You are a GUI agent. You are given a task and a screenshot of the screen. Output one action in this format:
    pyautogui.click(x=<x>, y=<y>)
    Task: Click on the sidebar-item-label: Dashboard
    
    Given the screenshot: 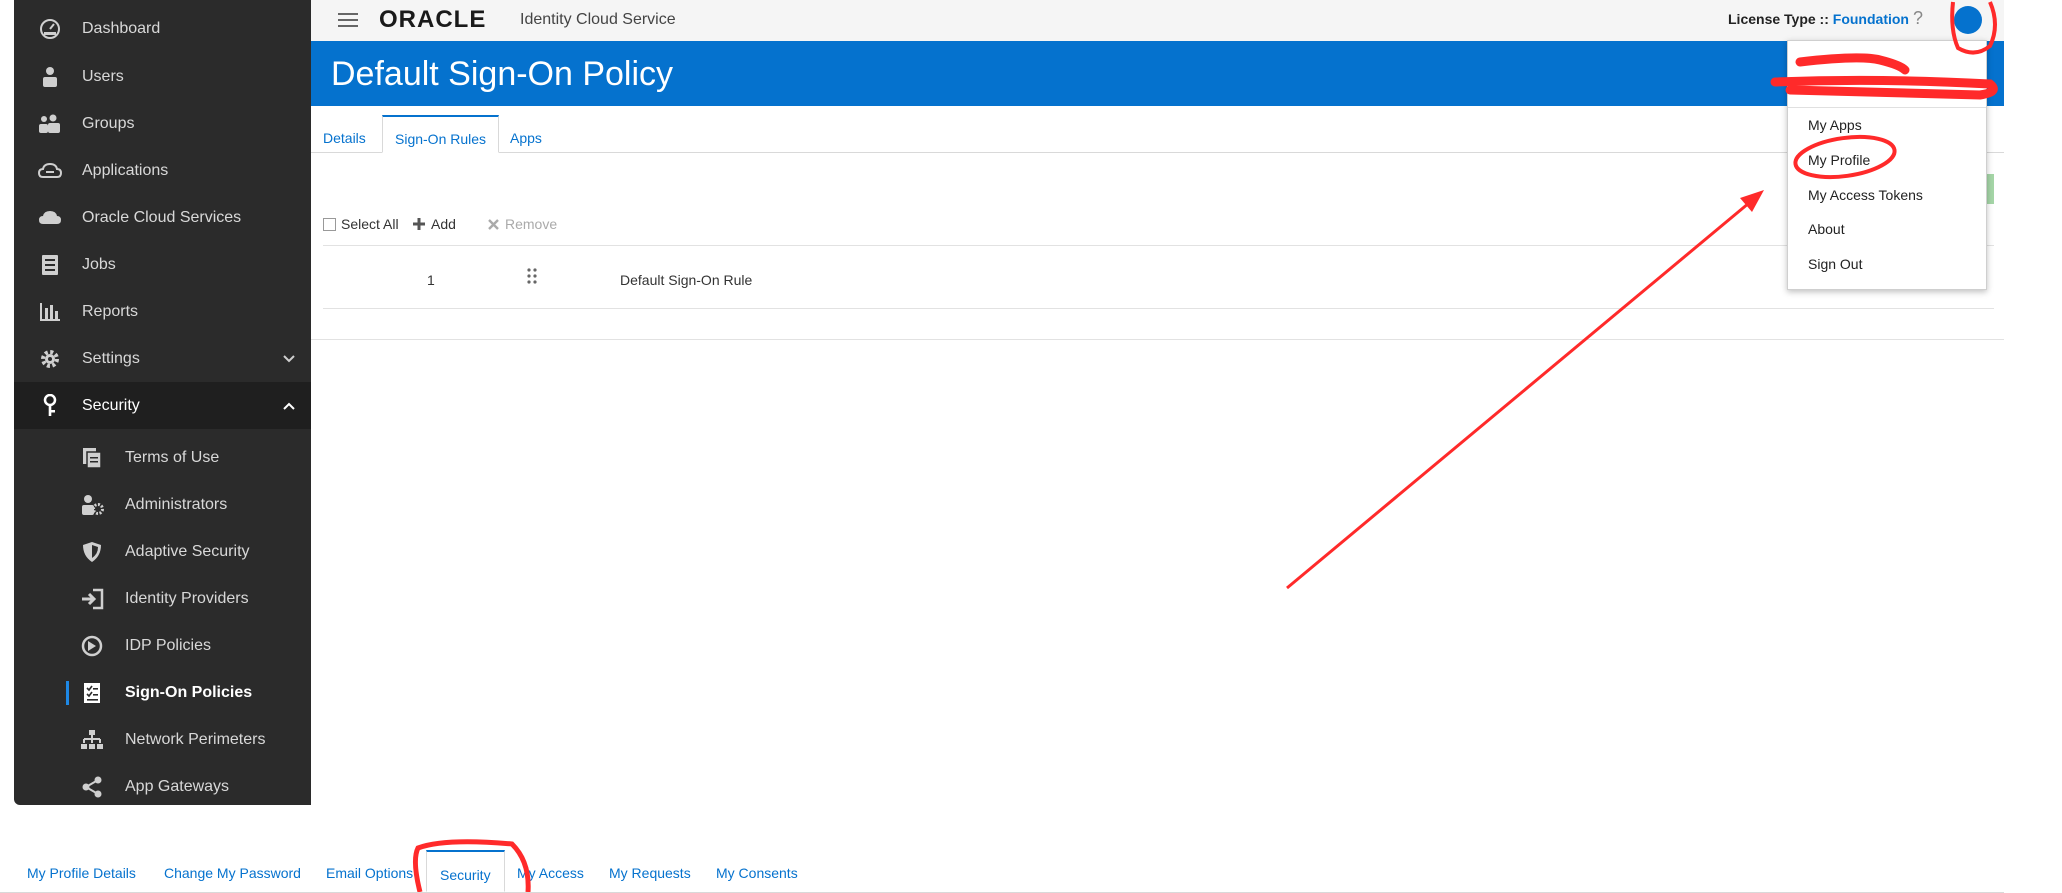 What is the action you would take?
    pyautogui.click(x=121, y=28)
    